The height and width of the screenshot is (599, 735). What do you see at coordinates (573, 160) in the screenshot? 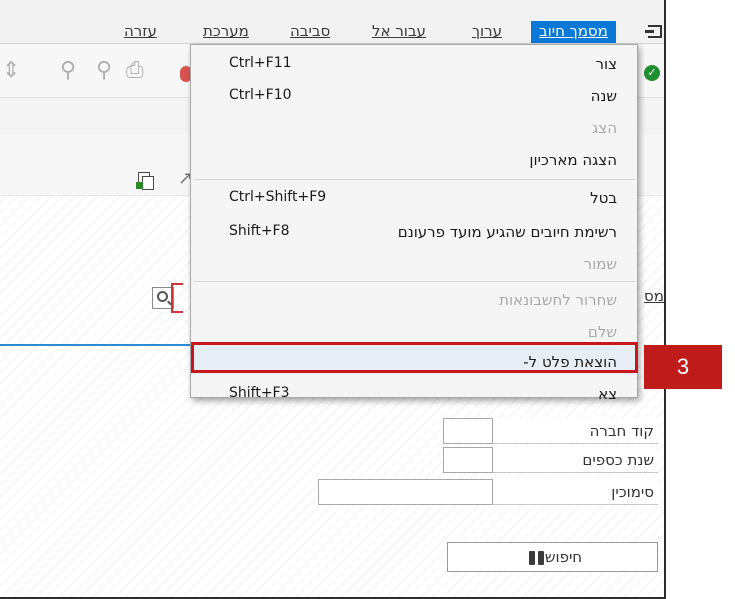
I see `menu-item-label: הצגה מארכיון` at bounding box center [573, 160].